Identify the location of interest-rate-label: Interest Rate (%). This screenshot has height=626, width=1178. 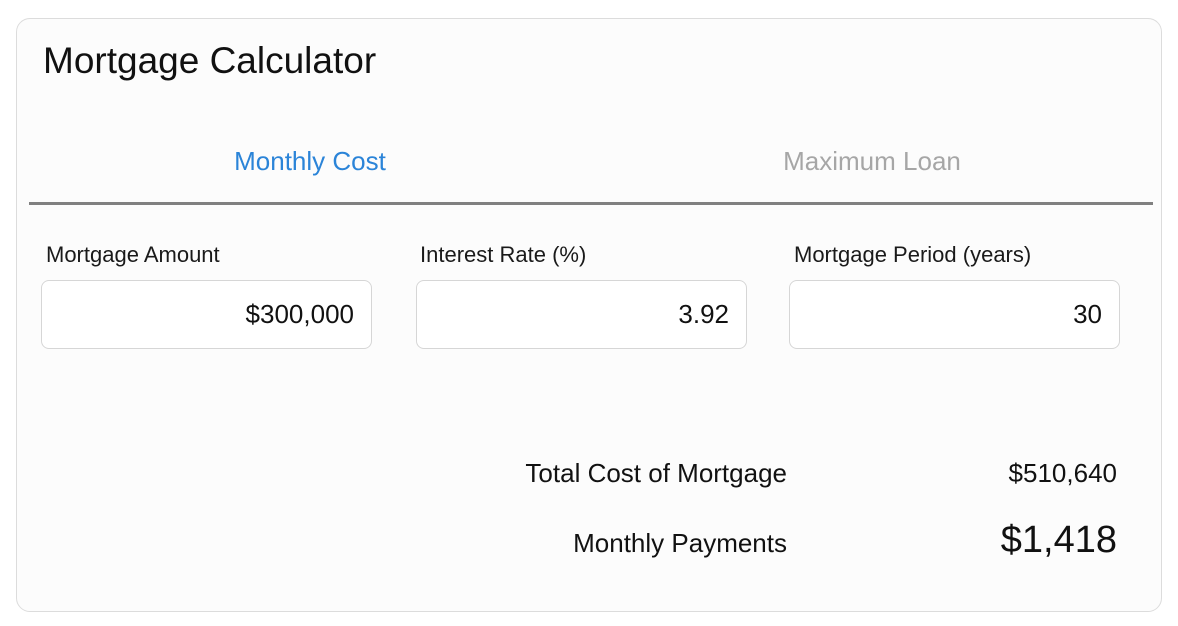
(503, 254).